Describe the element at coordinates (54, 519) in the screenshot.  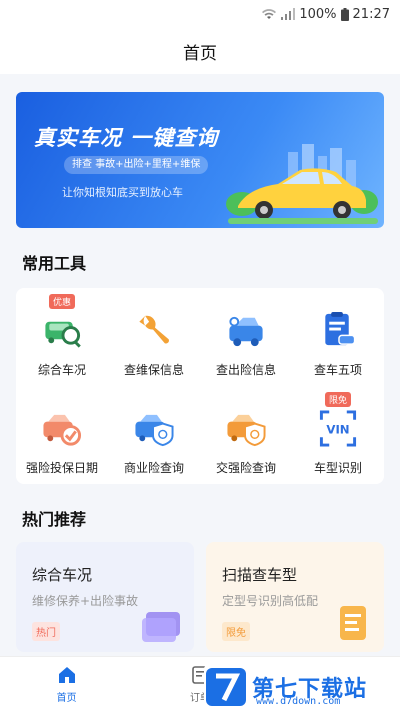
I see `hot-section-title: 热门推荐` at that location.